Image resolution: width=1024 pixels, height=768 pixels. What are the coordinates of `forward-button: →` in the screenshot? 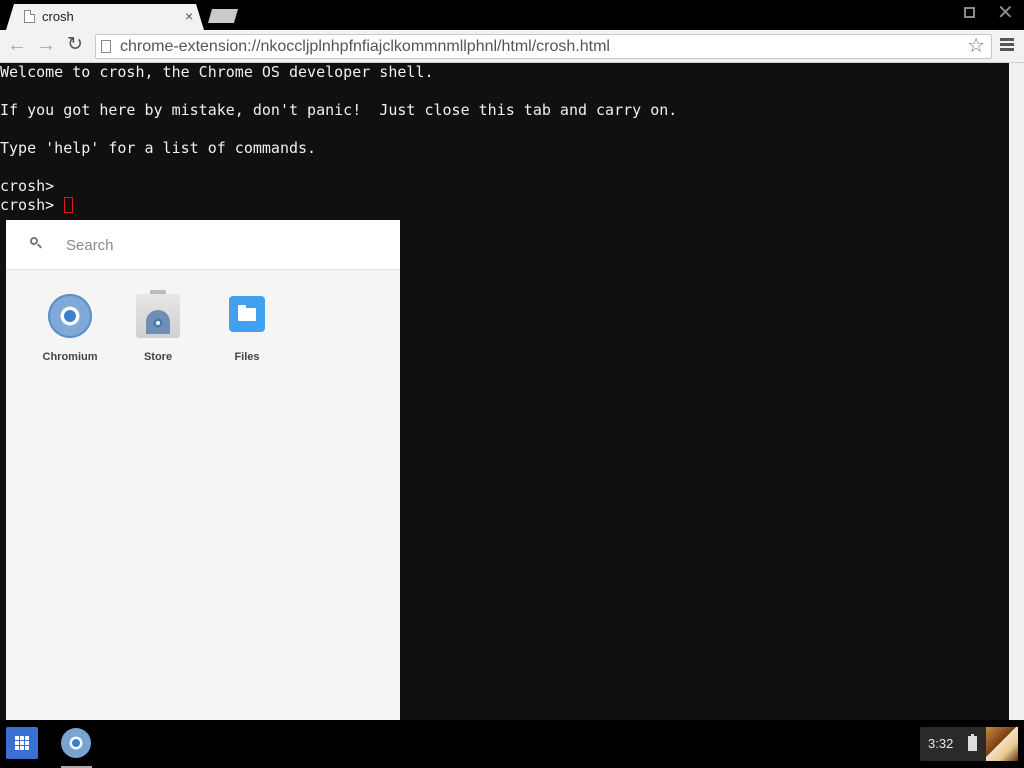 It's located at (46, 45).